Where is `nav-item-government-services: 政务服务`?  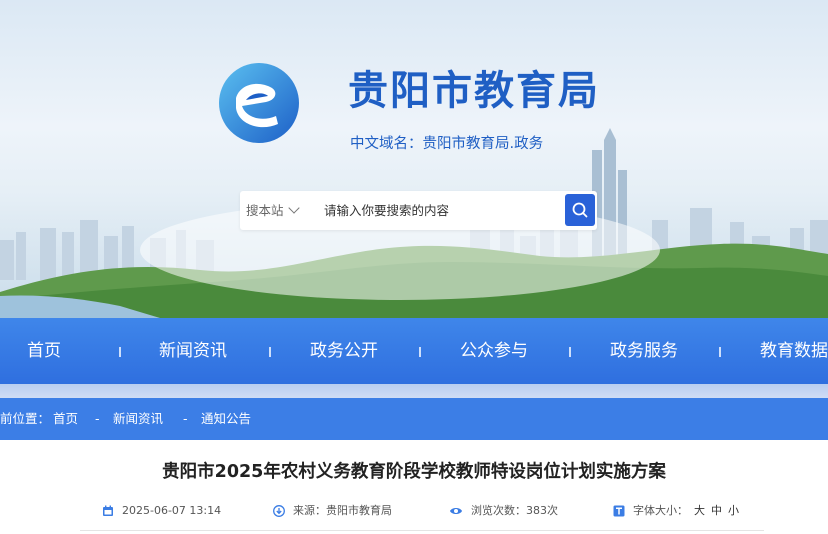
nav-item-government-services: 政务服务 is located at coordinates (644, 351).